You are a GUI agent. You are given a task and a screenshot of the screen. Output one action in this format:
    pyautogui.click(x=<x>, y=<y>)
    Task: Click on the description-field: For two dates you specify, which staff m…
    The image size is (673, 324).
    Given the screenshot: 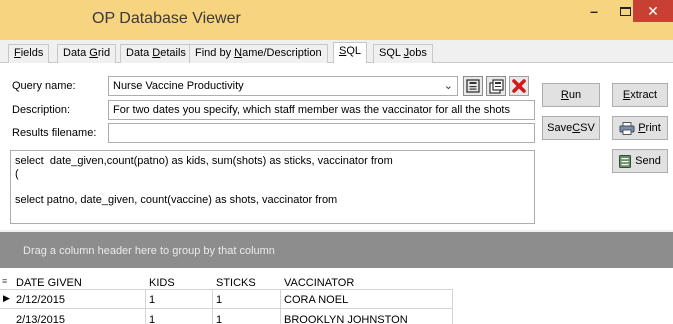 What is the action you would take?
    pyautogui.click(x=321, y=110)
    